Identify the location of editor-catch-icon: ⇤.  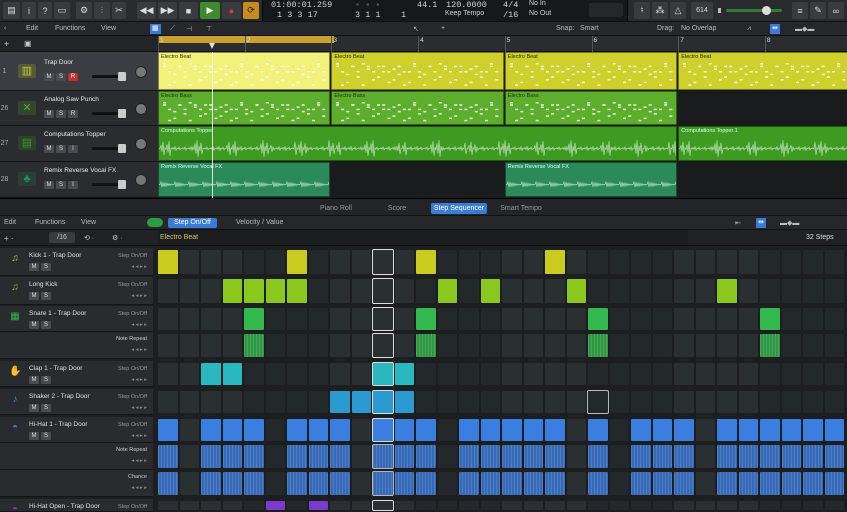
(738, 223).